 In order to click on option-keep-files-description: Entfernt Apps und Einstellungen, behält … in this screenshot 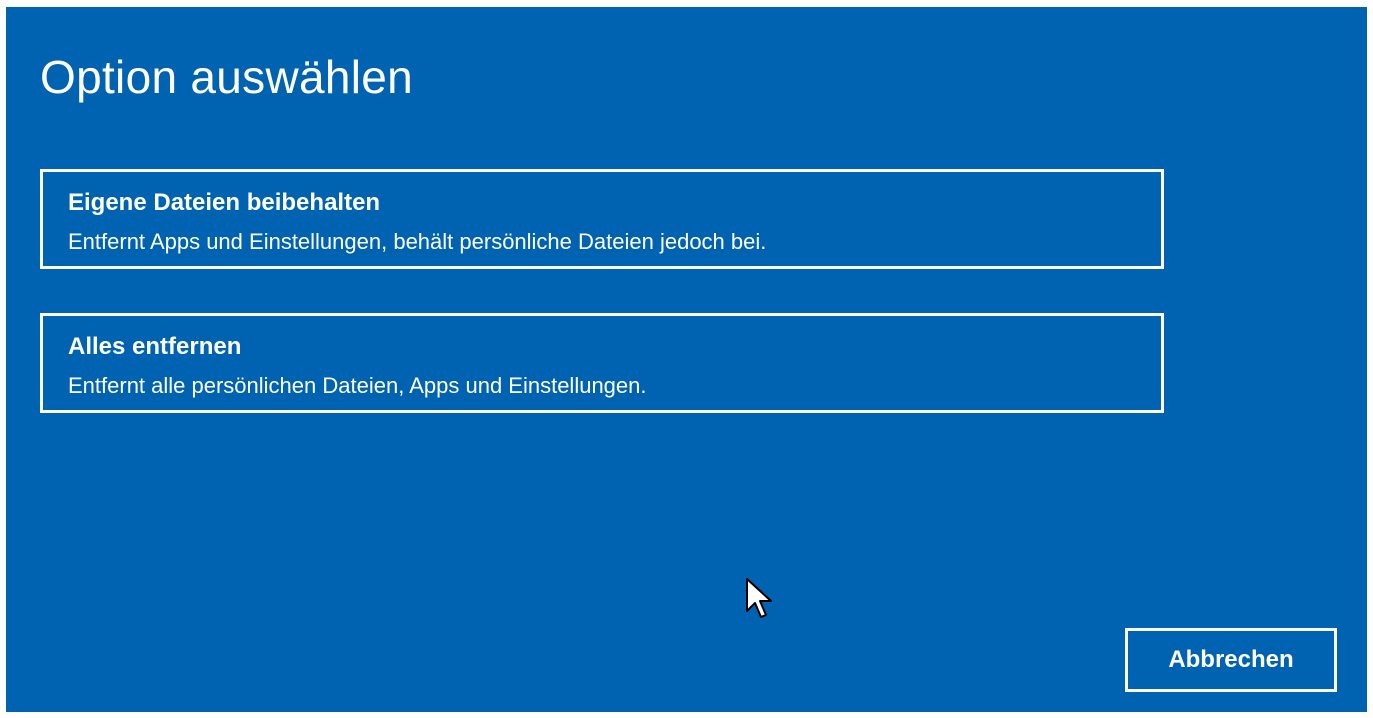, I will do `click(417, 241)`.